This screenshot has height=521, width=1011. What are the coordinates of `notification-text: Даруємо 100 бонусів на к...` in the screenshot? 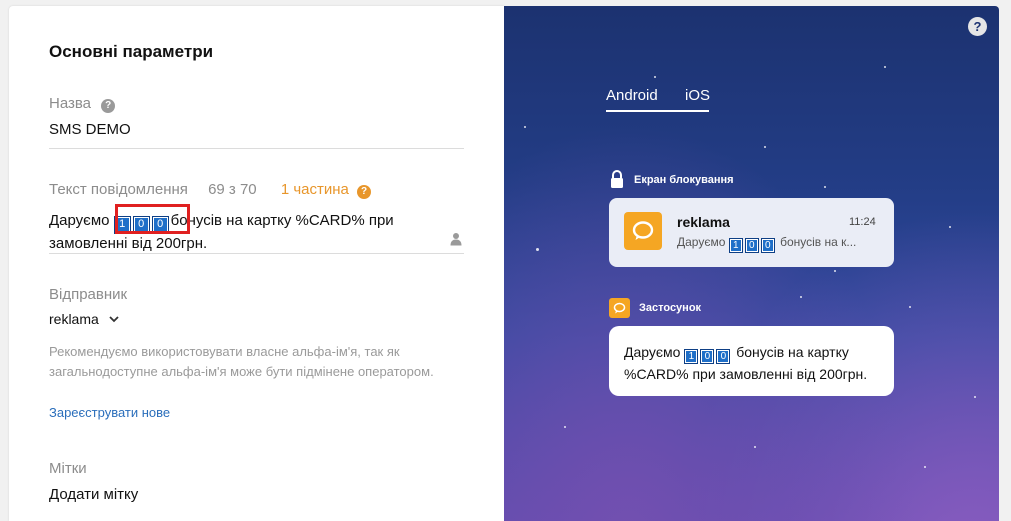 It's located at (766, 244).